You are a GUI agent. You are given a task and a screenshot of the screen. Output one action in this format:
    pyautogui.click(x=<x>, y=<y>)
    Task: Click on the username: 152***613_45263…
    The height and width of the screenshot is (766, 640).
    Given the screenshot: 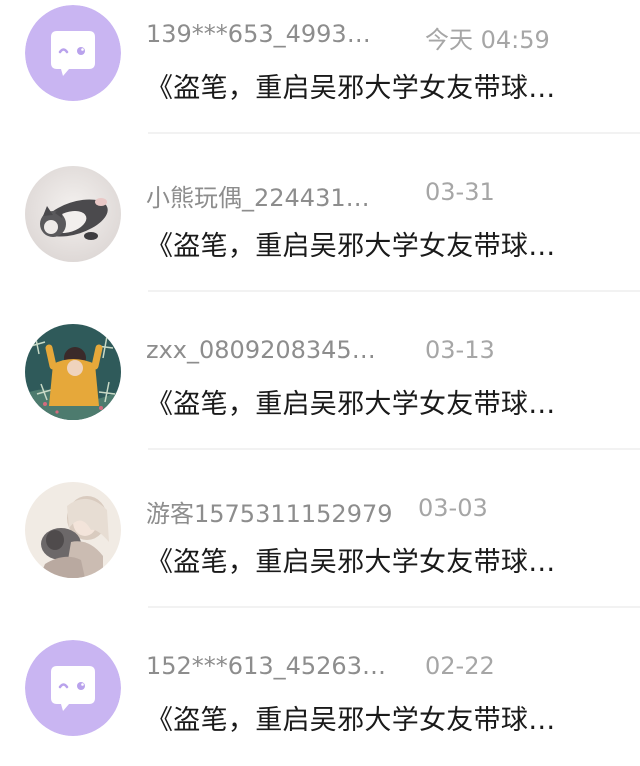 What is the action you would take?
    pyautogui.click(x=266, y=666)
    